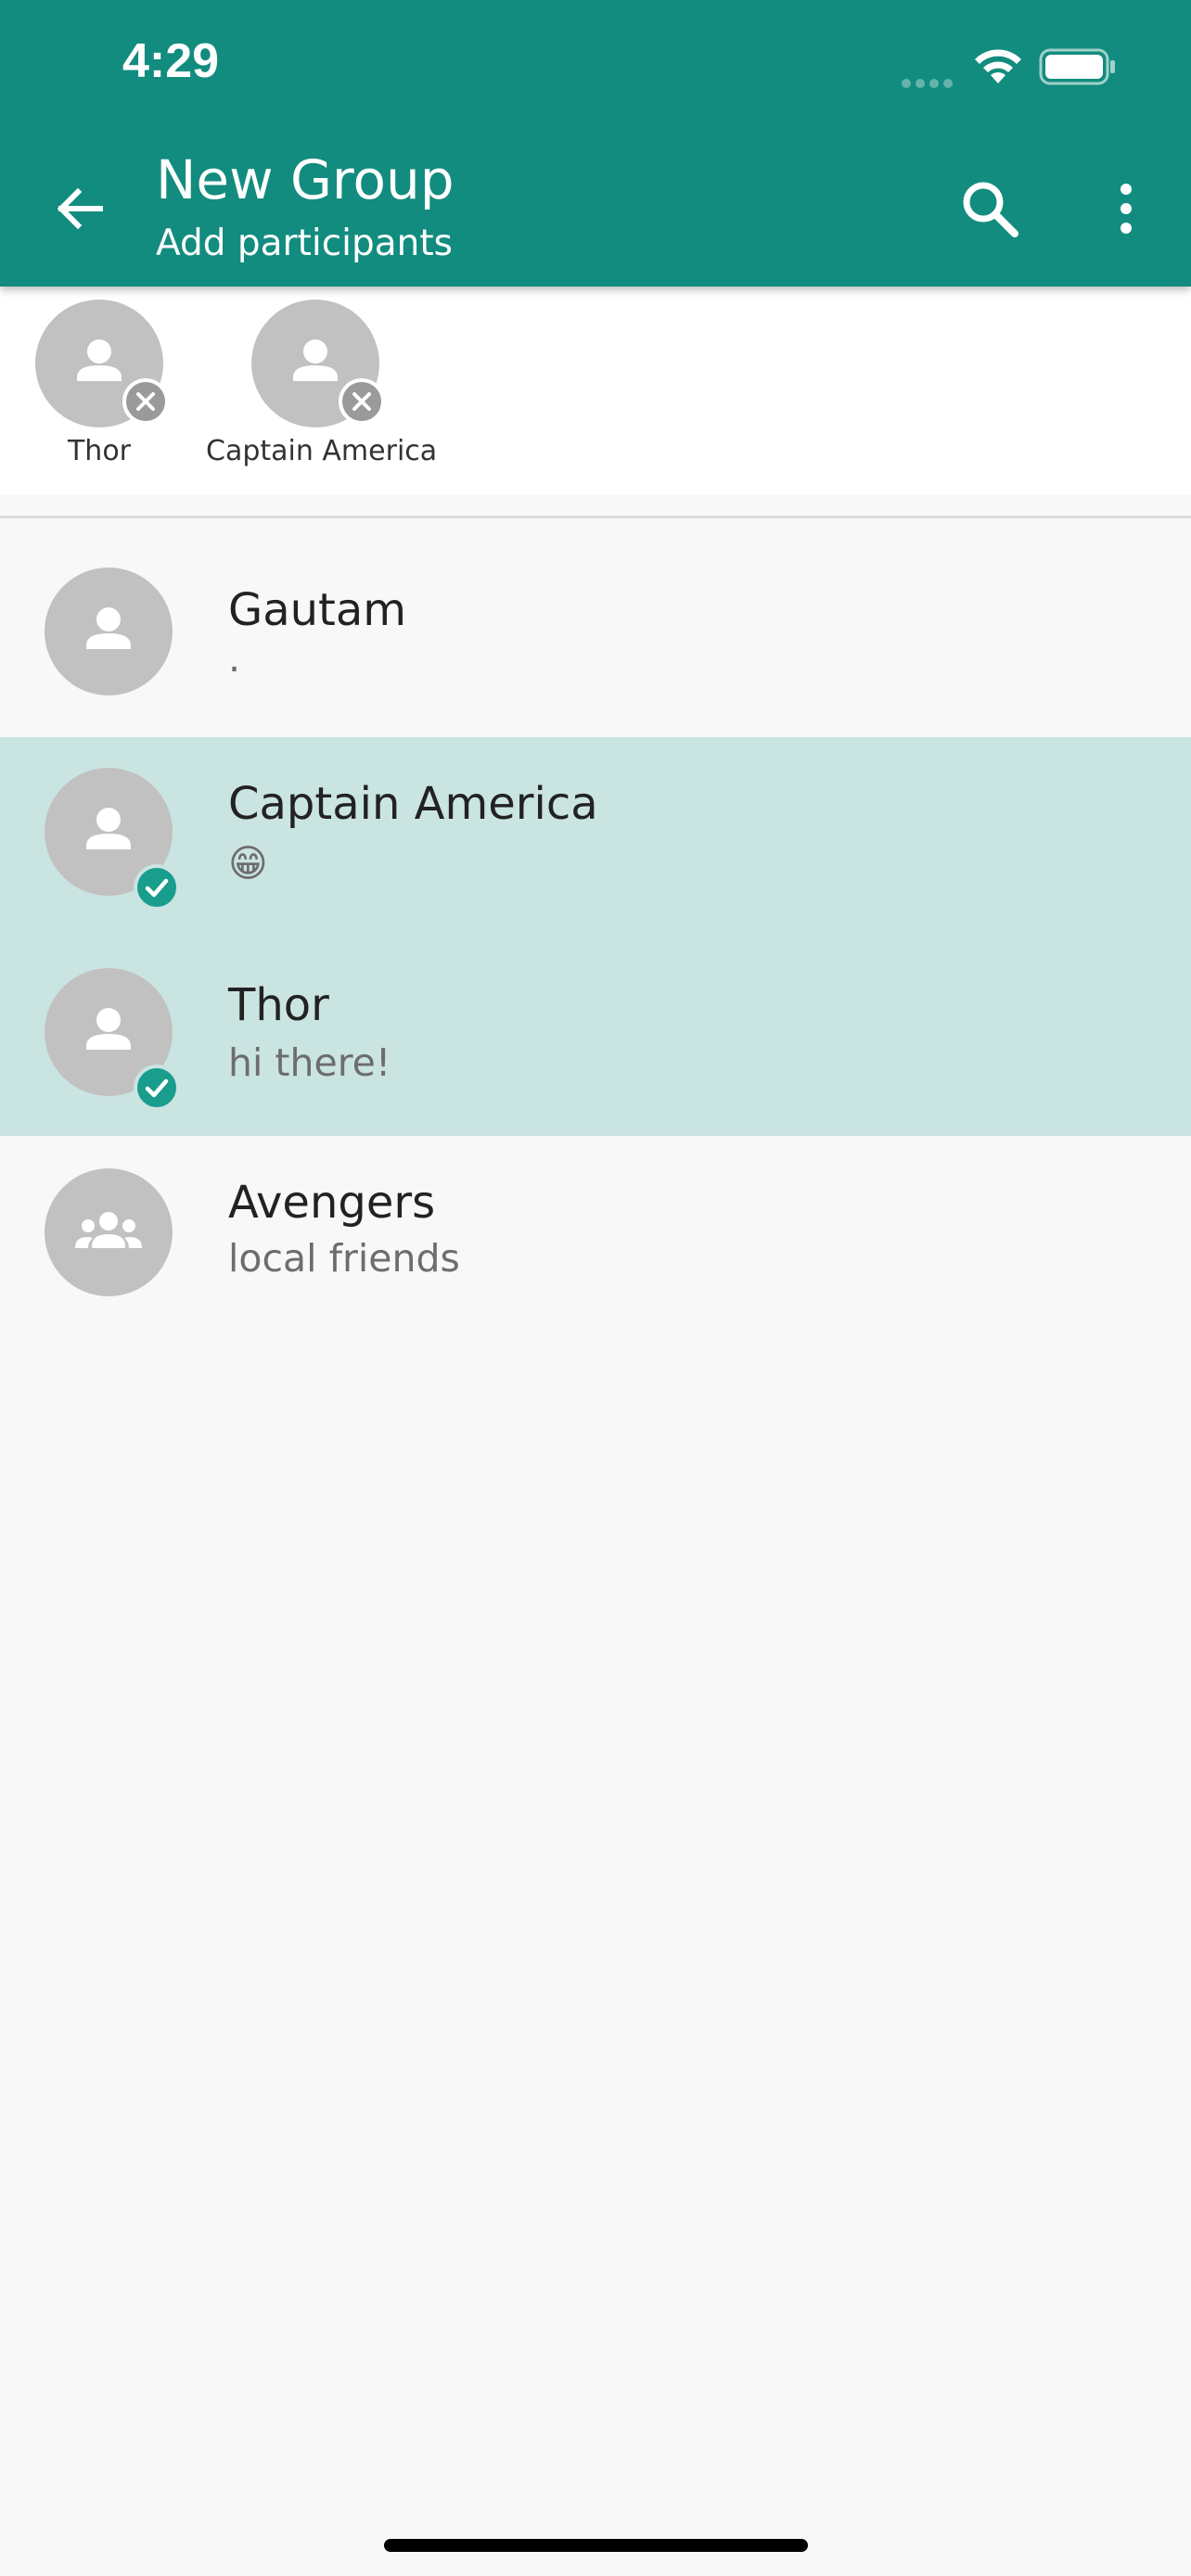  What do you see at coordinates (989, 208) in the screenshot?
I see `search-icon` at bounding box center [989, 208].